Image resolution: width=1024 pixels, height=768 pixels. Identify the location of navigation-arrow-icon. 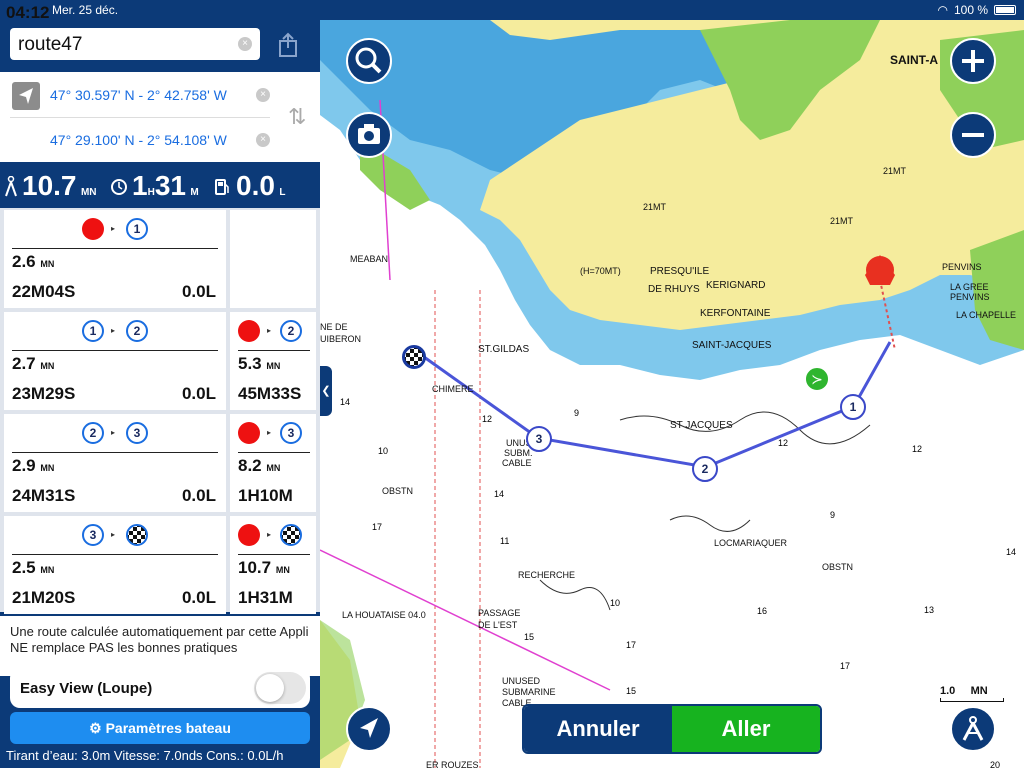
(369, 728).